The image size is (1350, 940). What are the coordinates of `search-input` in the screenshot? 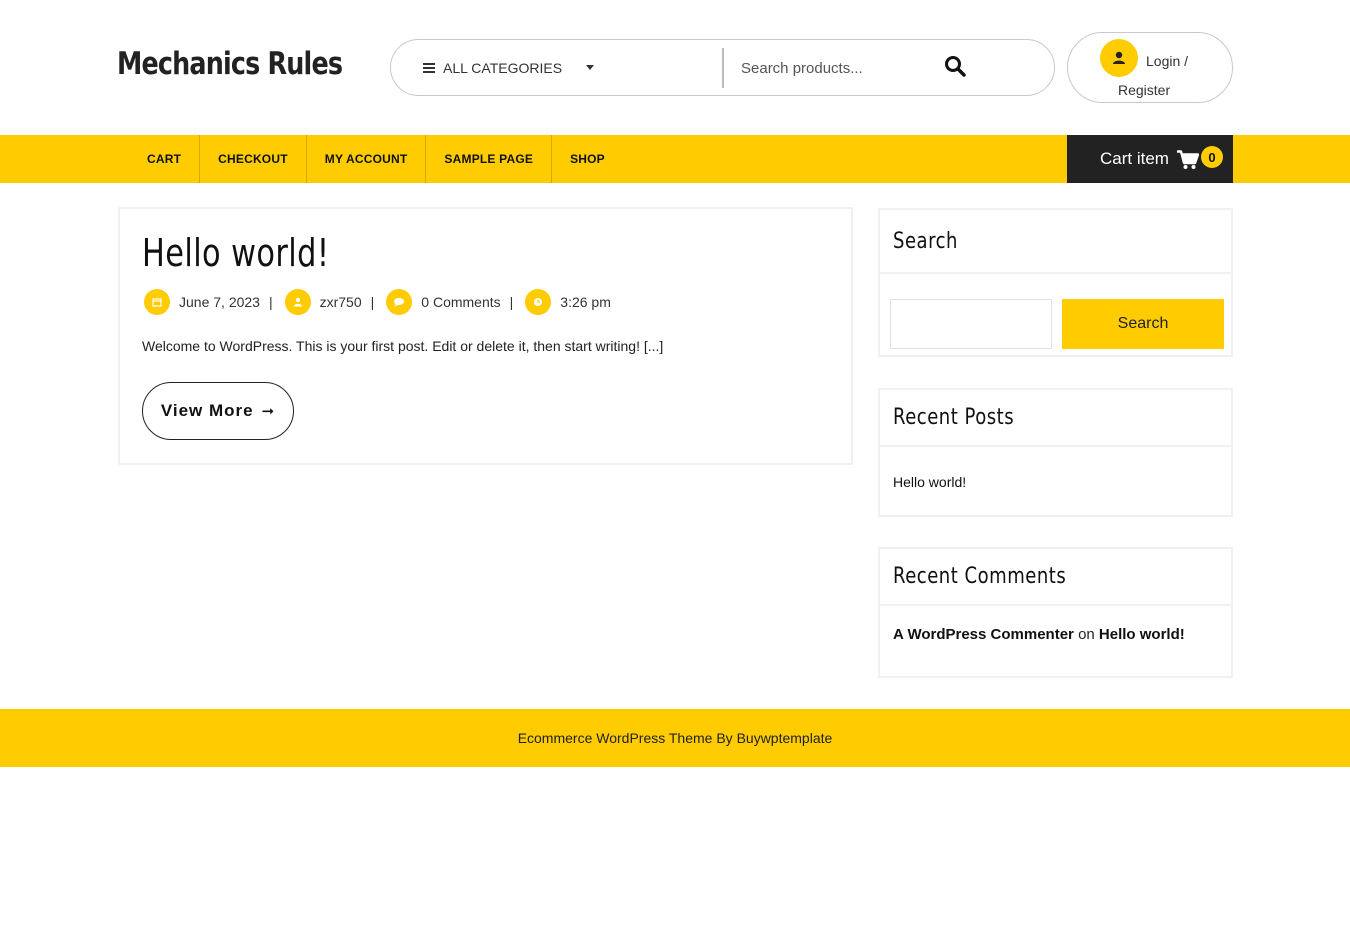 It's located at (831, 68).